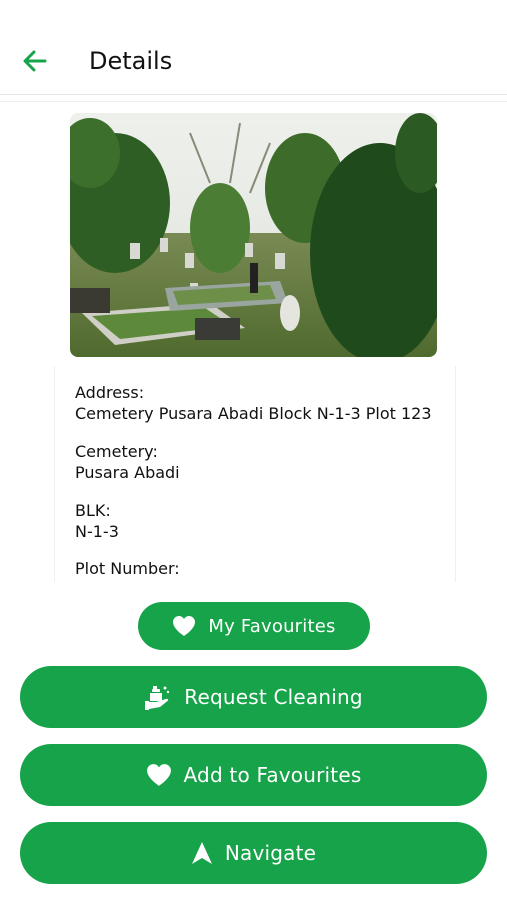 Image resolution: width=507 pixels, height=900 pixels. Describe the element at coordinates (273, 697) in the screenshot. I see `request-cleaning-label: Request Cleaning` at that location.